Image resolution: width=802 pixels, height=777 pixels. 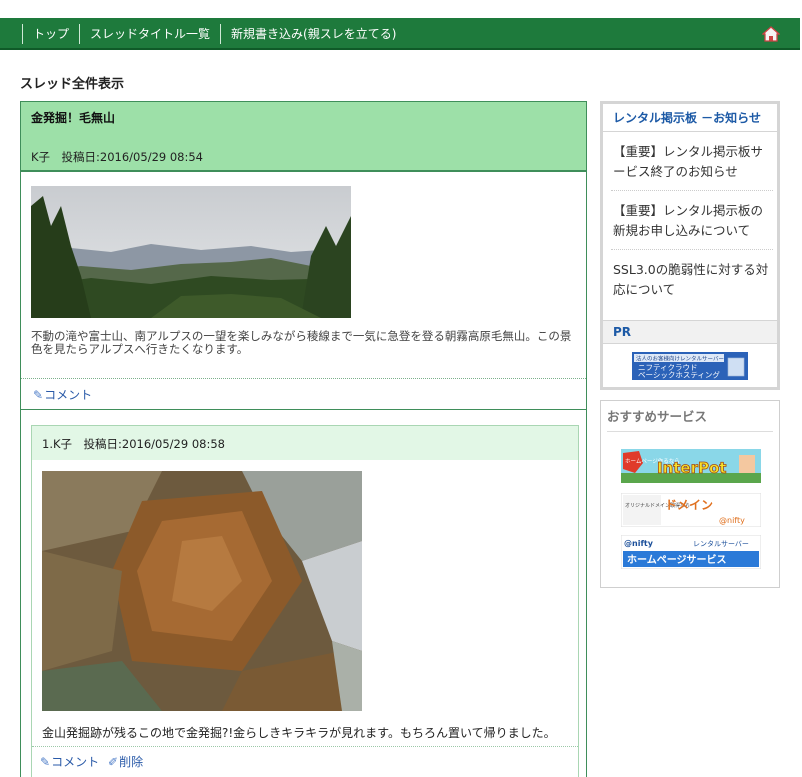 What do you see at coordinates (72, 84) in the screenshot?
I see `page-title: スレッド全件表示` at bounding box center [72, 84].